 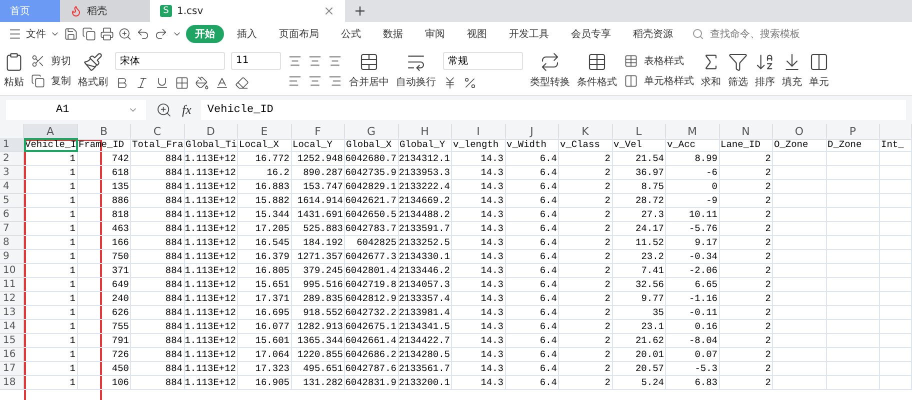 What do you see at coordinates (12, 187) in the screenshot?
I see `row-header: 4` at bounding box center [12, 187].